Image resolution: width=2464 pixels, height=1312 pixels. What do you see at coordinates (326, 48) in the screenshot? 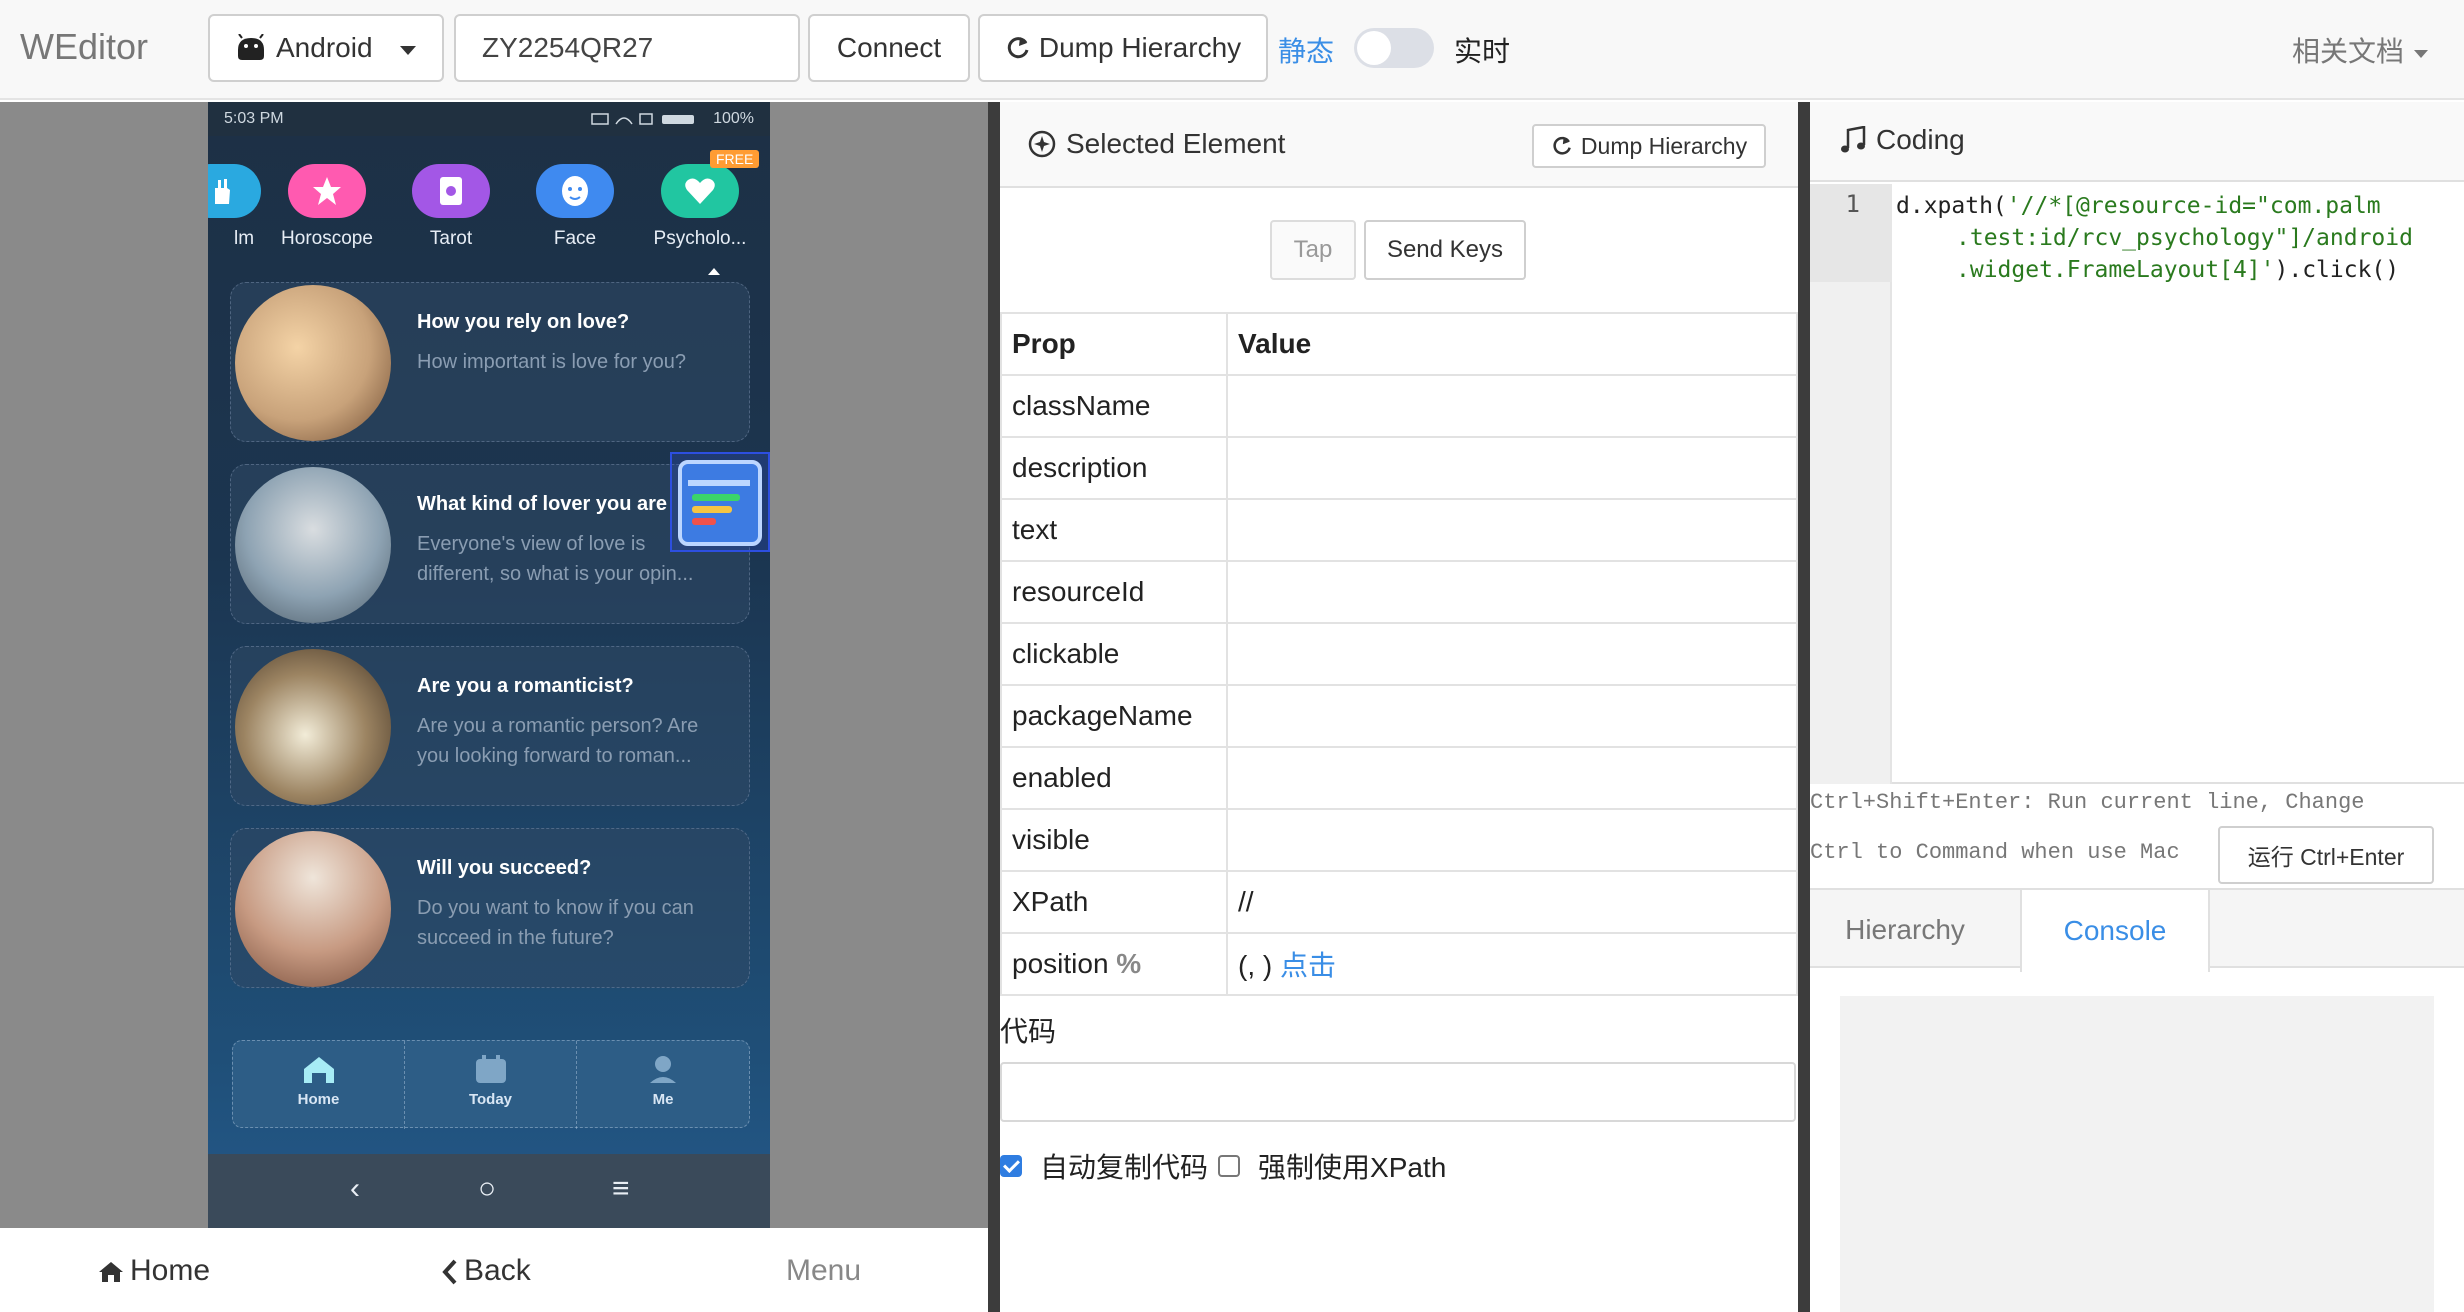
I see `platform-select: Android` at bounding box center [326, 48].